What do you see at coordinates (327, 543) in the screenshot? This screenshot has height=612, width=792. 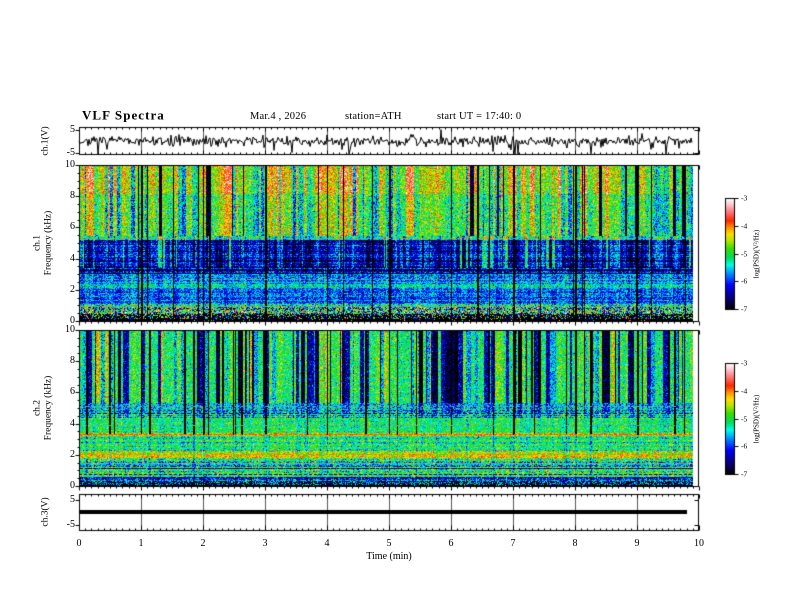 I see `x-tick-label: 4` at bounding box center [327, 543].